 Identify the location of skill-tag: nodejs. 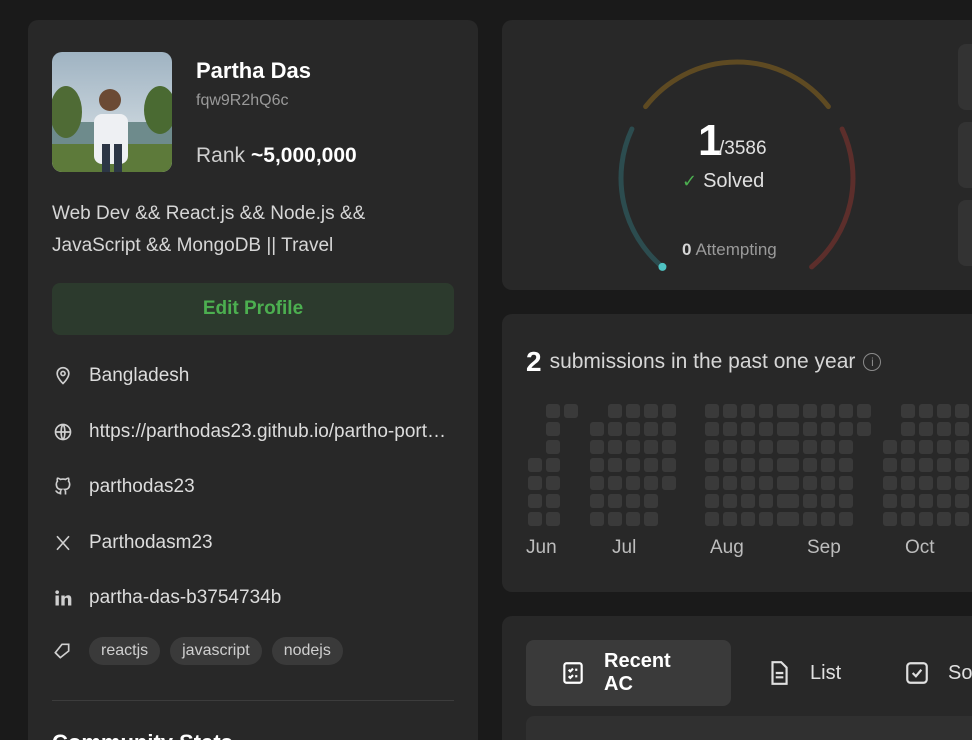
(307, 651).